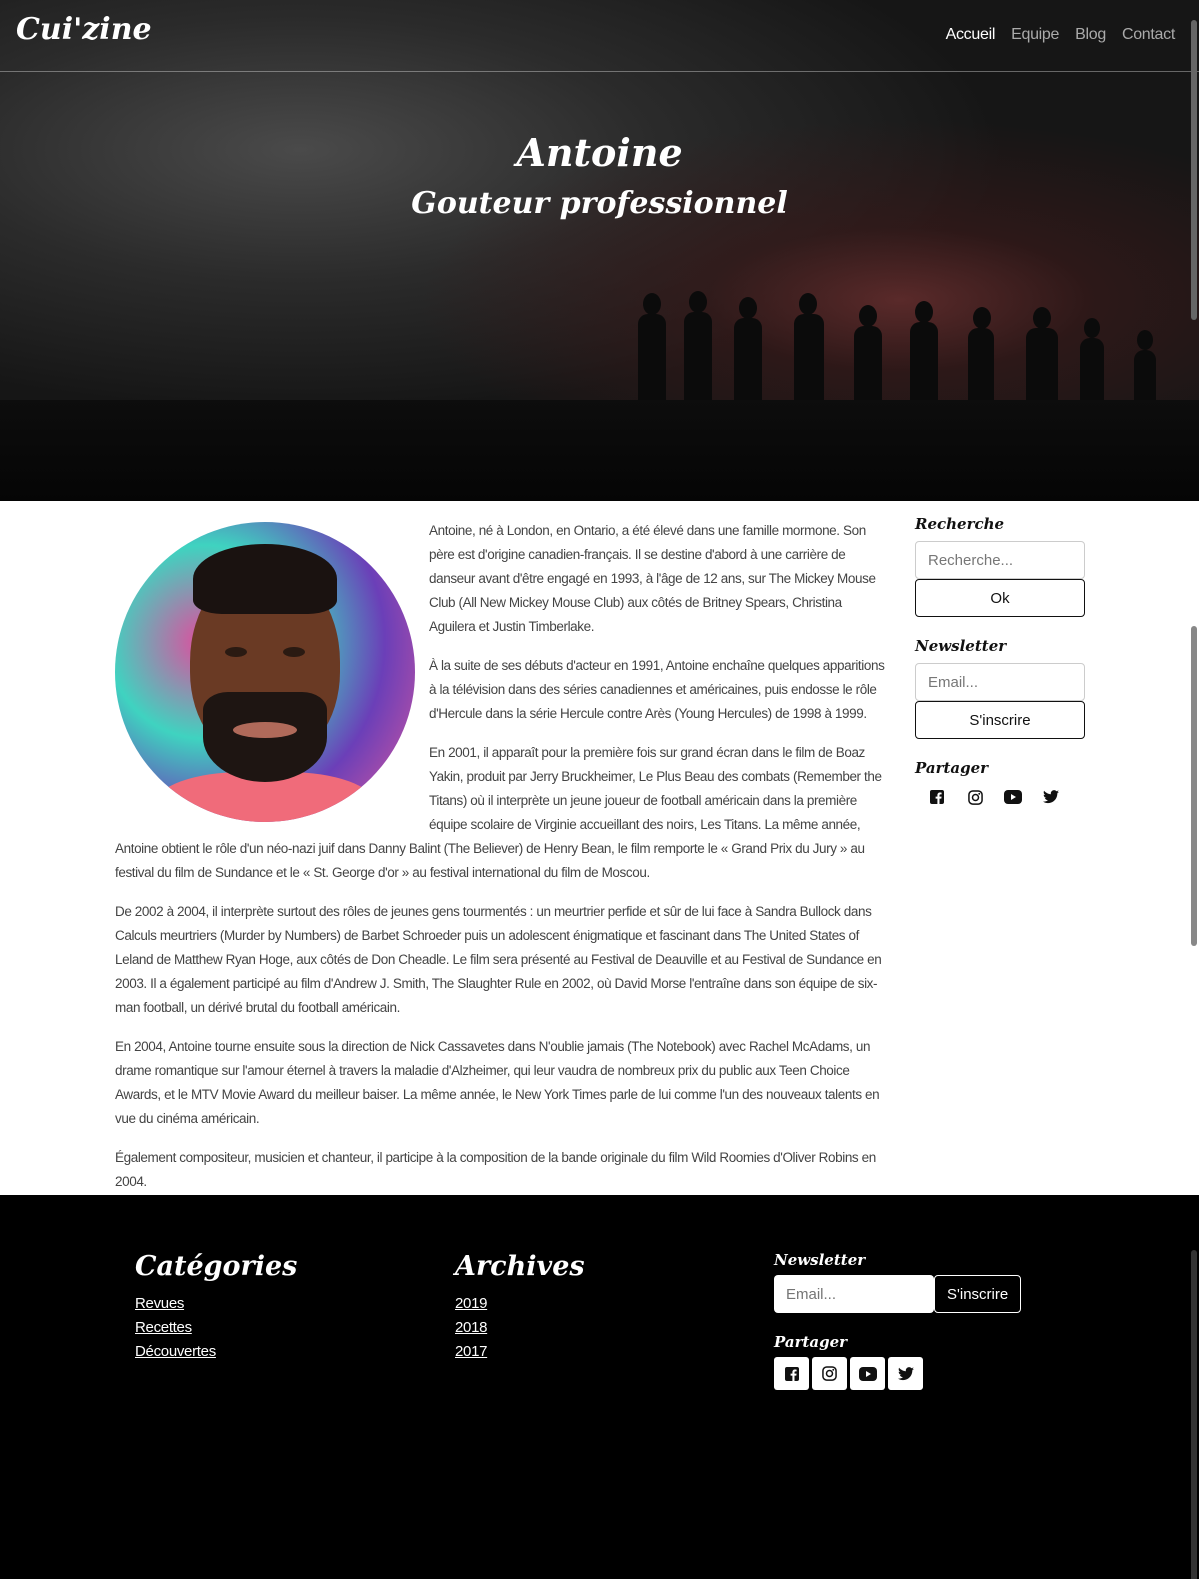  What do you see at coordinates (216, 1352) in the screenshot?
I see `category-link-decouvertes: Découvertes` at bounding box center [216, 1352].